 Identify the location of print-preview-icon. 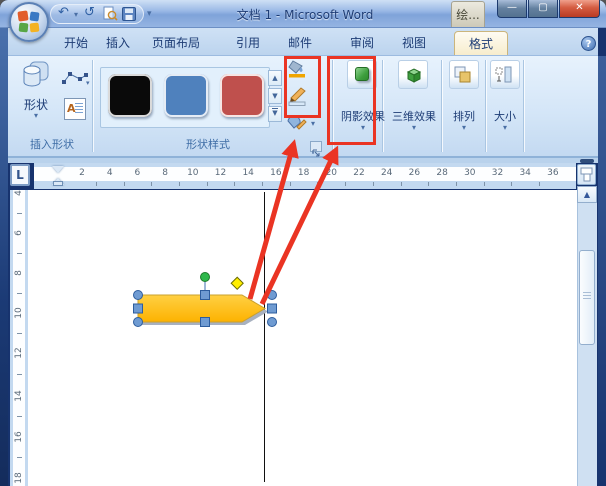
(110, 15).